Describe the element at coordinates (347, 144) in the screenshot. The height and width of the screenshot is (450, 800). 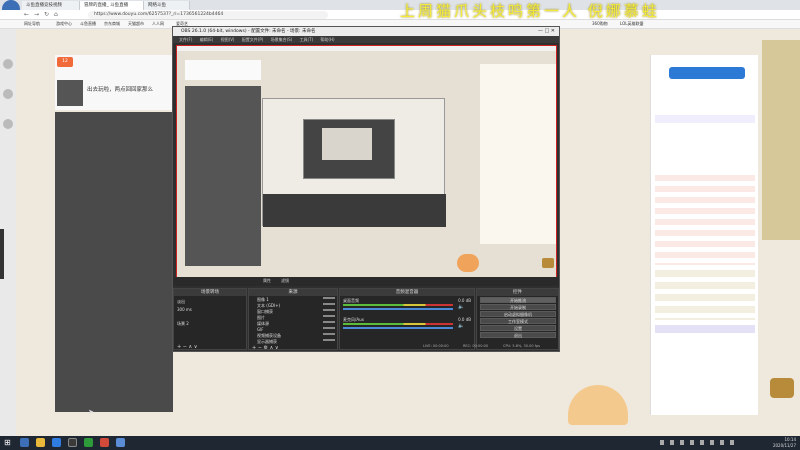
I see `captured-nested-preview-inner` at that location.